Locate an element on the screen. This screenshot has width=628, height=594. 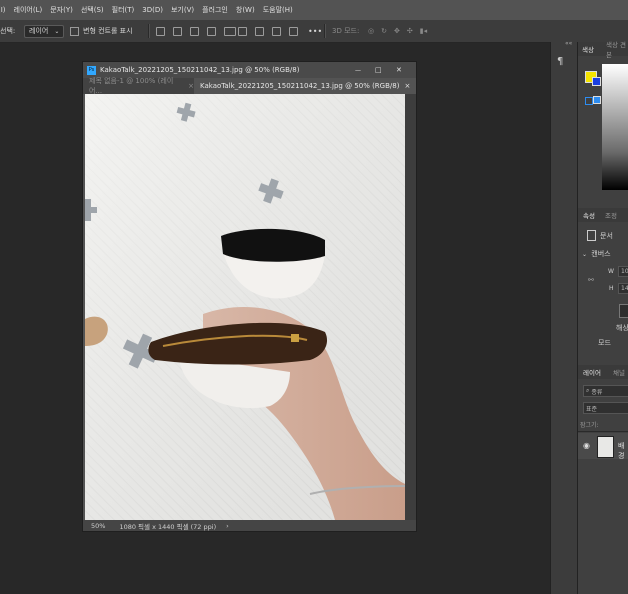
layers-panel-tabs: 레이어 채널 is located at coordinates (603, 372).